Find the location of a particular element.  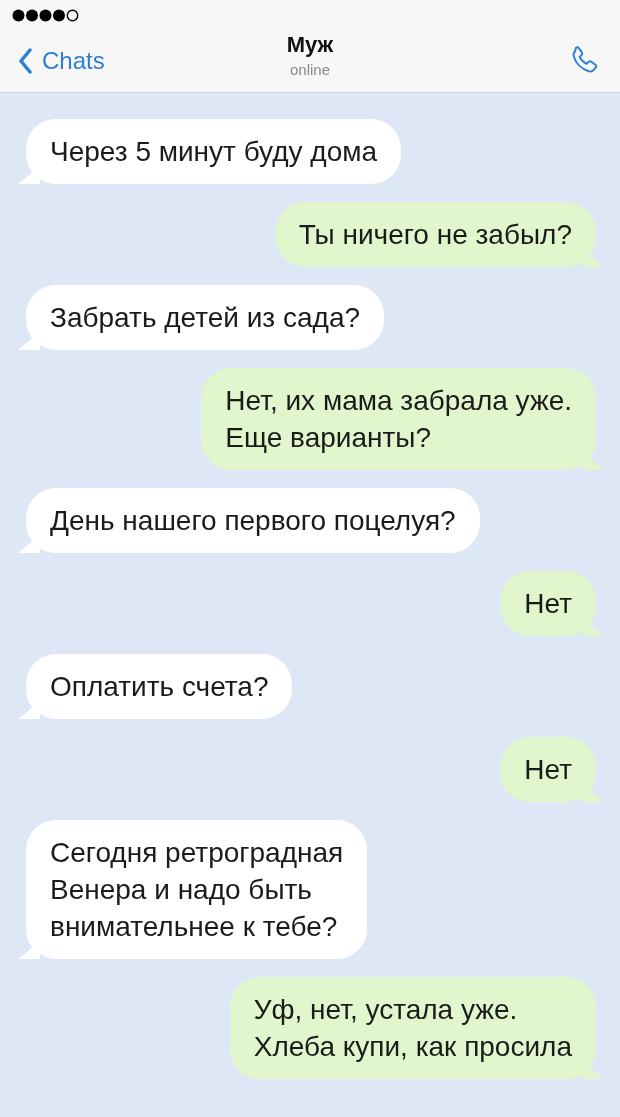

message-bubble: Сегодня ретроградная Венера и надо быть внимательнее к тебе? is located at coordinates (193, 889).